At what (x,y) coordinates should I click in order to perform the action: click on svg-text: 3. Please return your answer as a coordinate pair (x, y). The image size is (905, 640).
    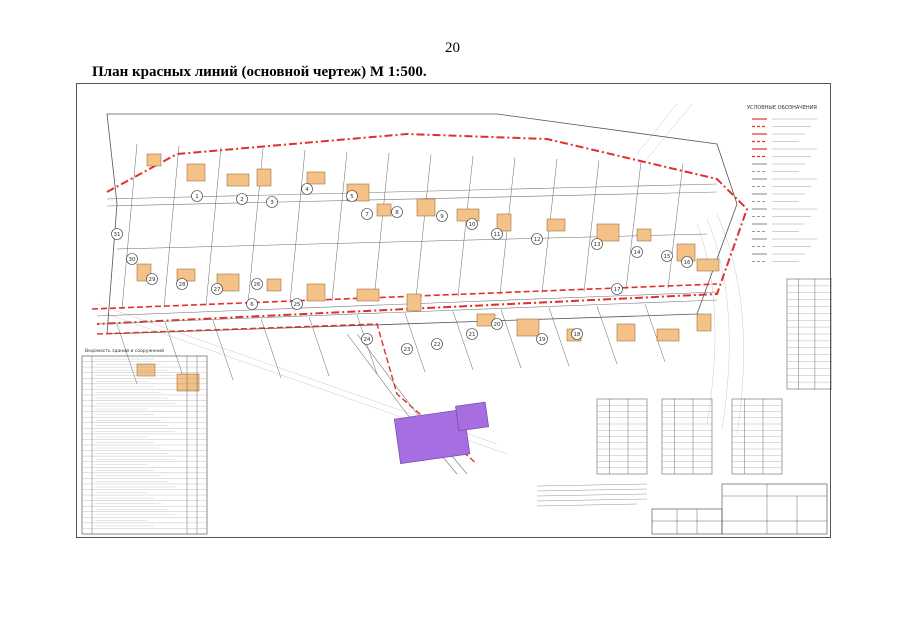
    Looking at the image, I should click on (272, 203).